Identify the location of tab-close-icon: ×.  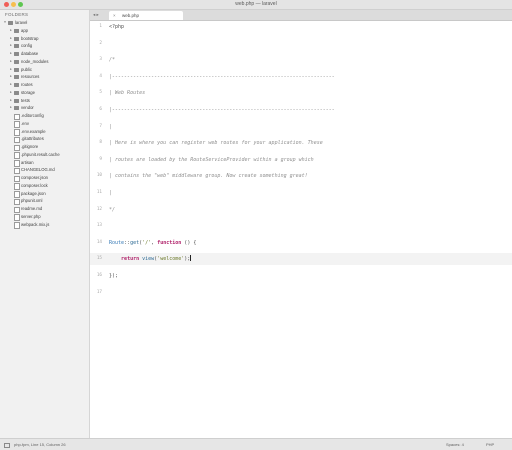
(114, 15).